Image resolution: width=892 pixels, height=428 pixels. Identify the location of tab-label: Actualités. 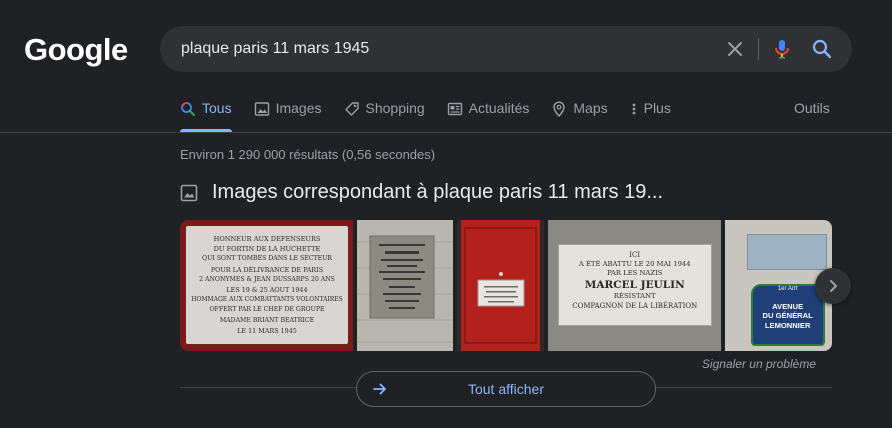
(499, 108).